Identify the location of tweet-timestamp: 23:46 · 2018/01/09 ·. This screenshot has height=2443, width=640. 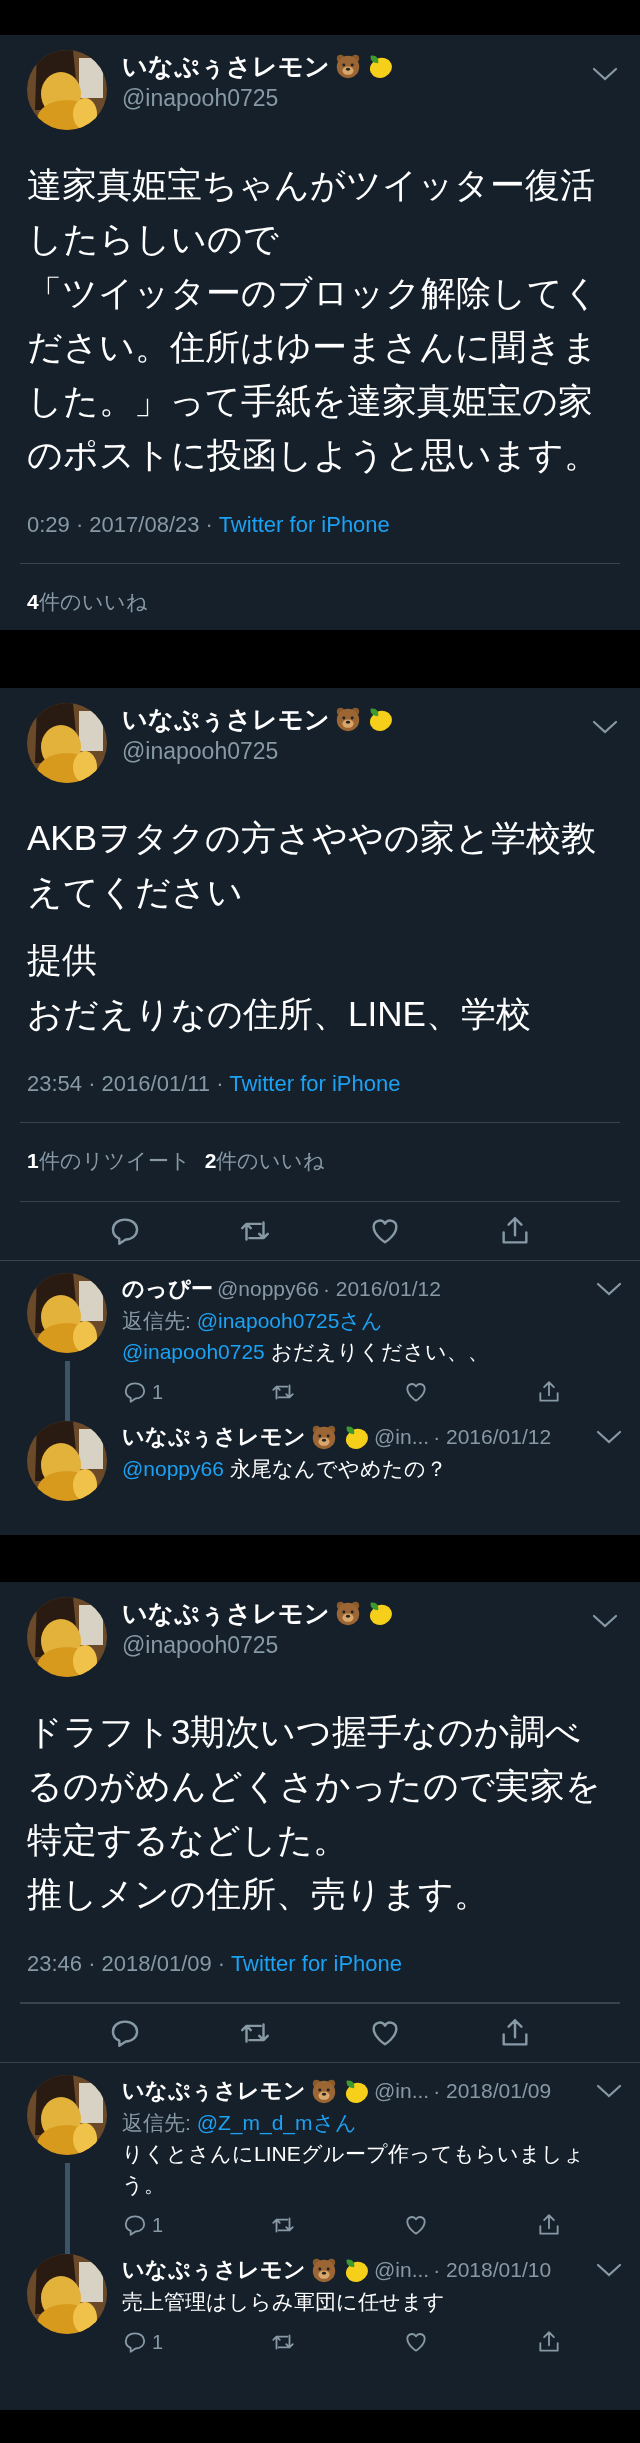
(126, 1963).